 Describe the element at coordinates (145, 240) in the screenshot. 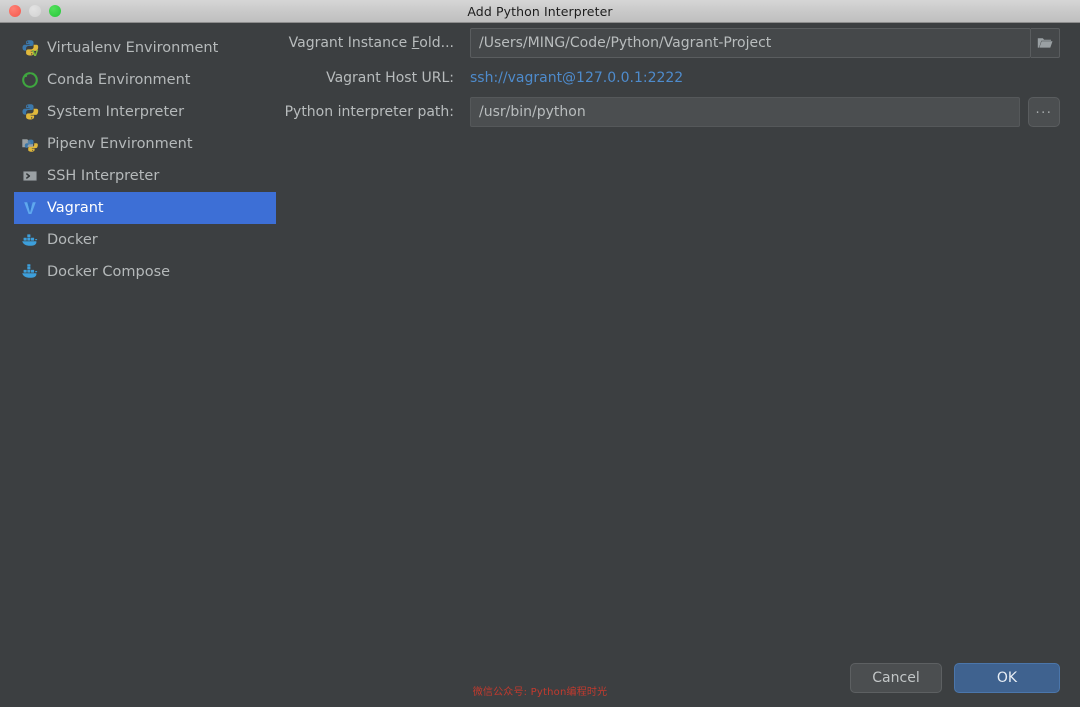

I see `sidebar-item-docker: Docker` at that location.